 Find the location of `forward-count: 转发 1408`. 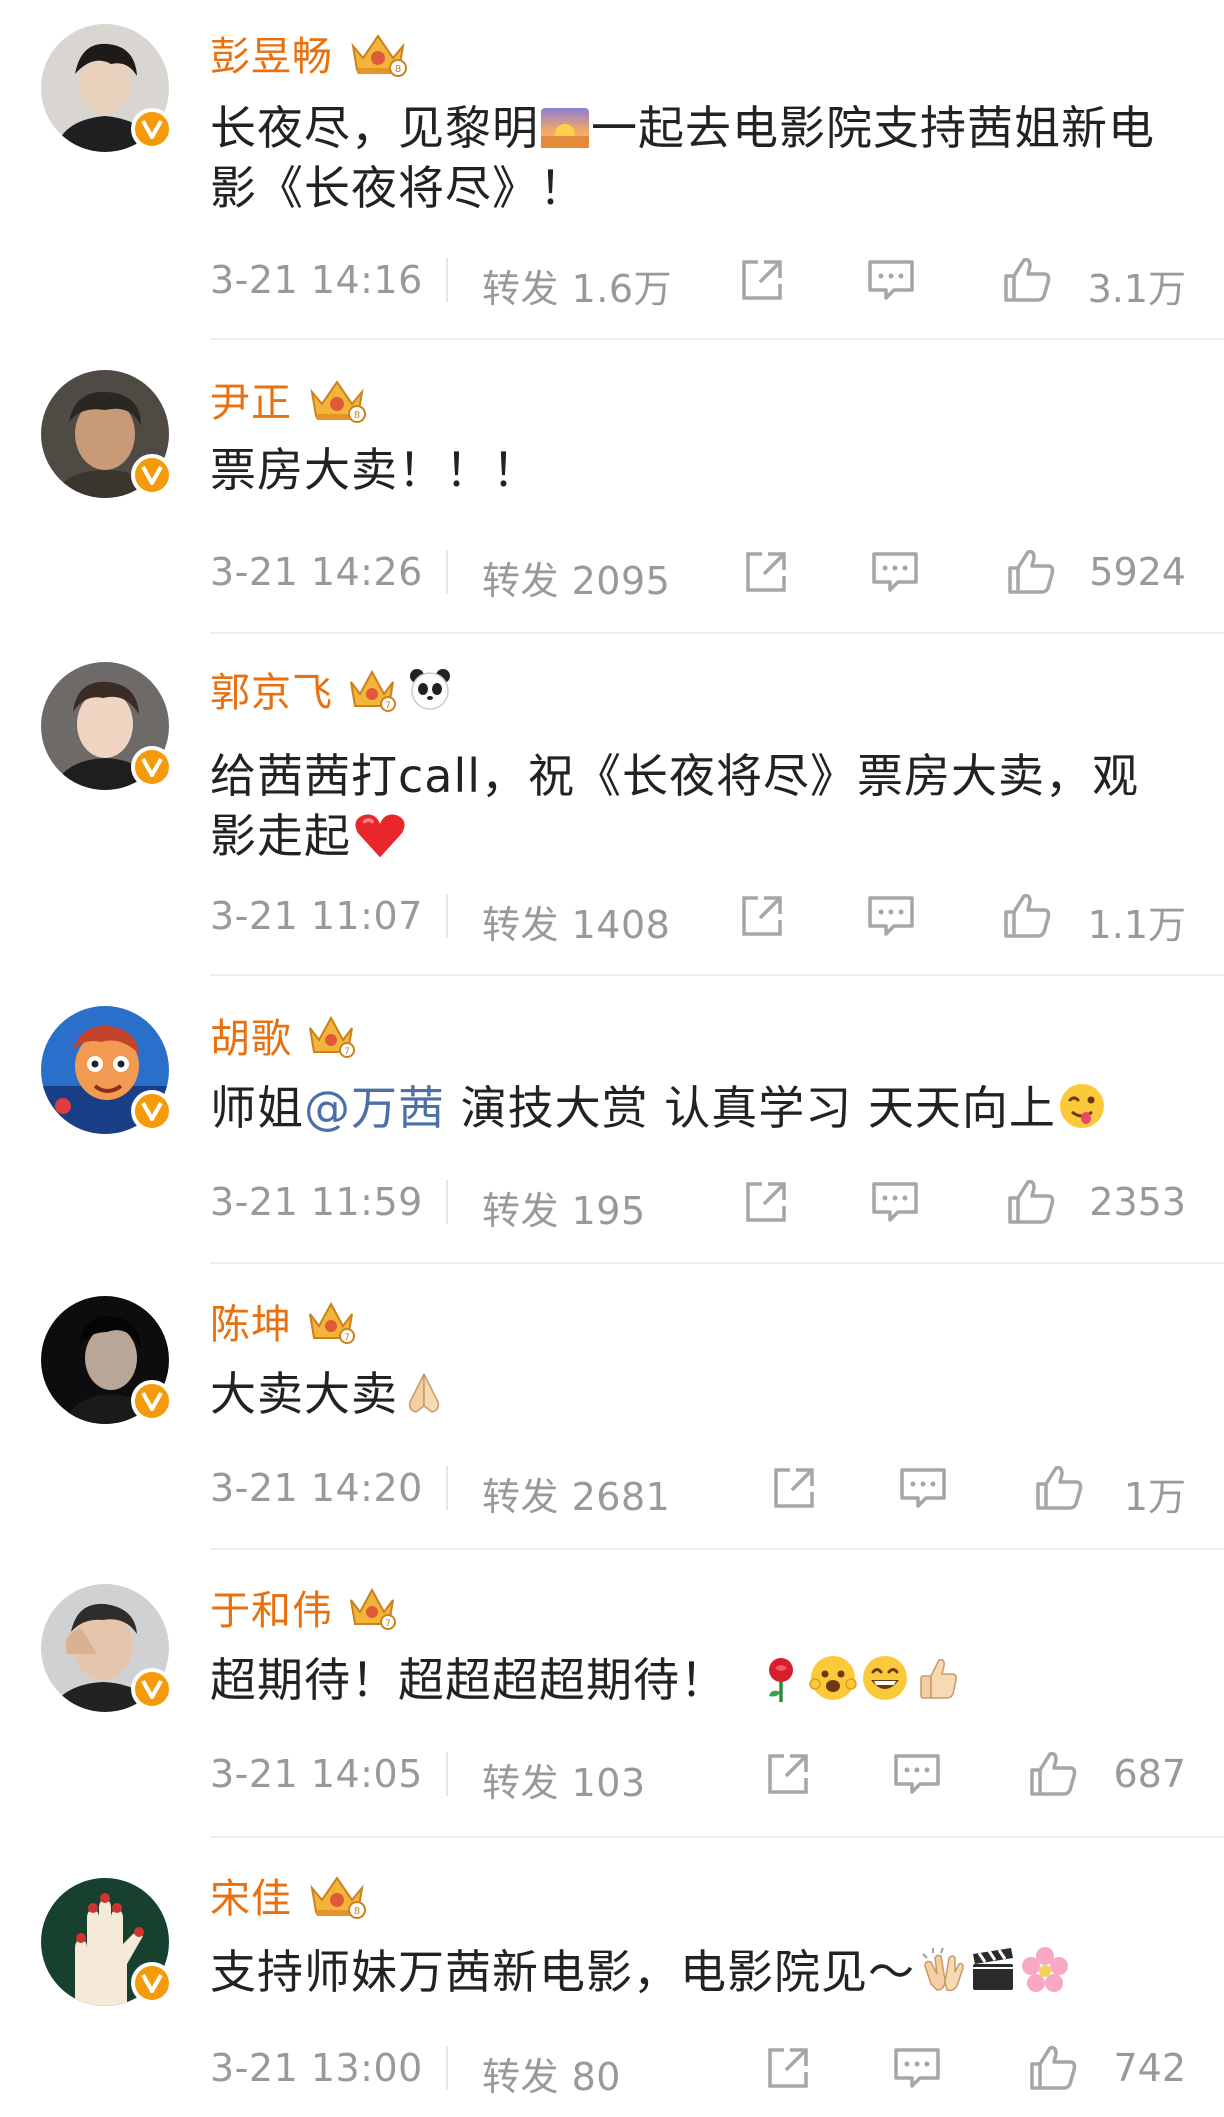

forward-count: 转发 1408 is located at coordinates (576, 921).